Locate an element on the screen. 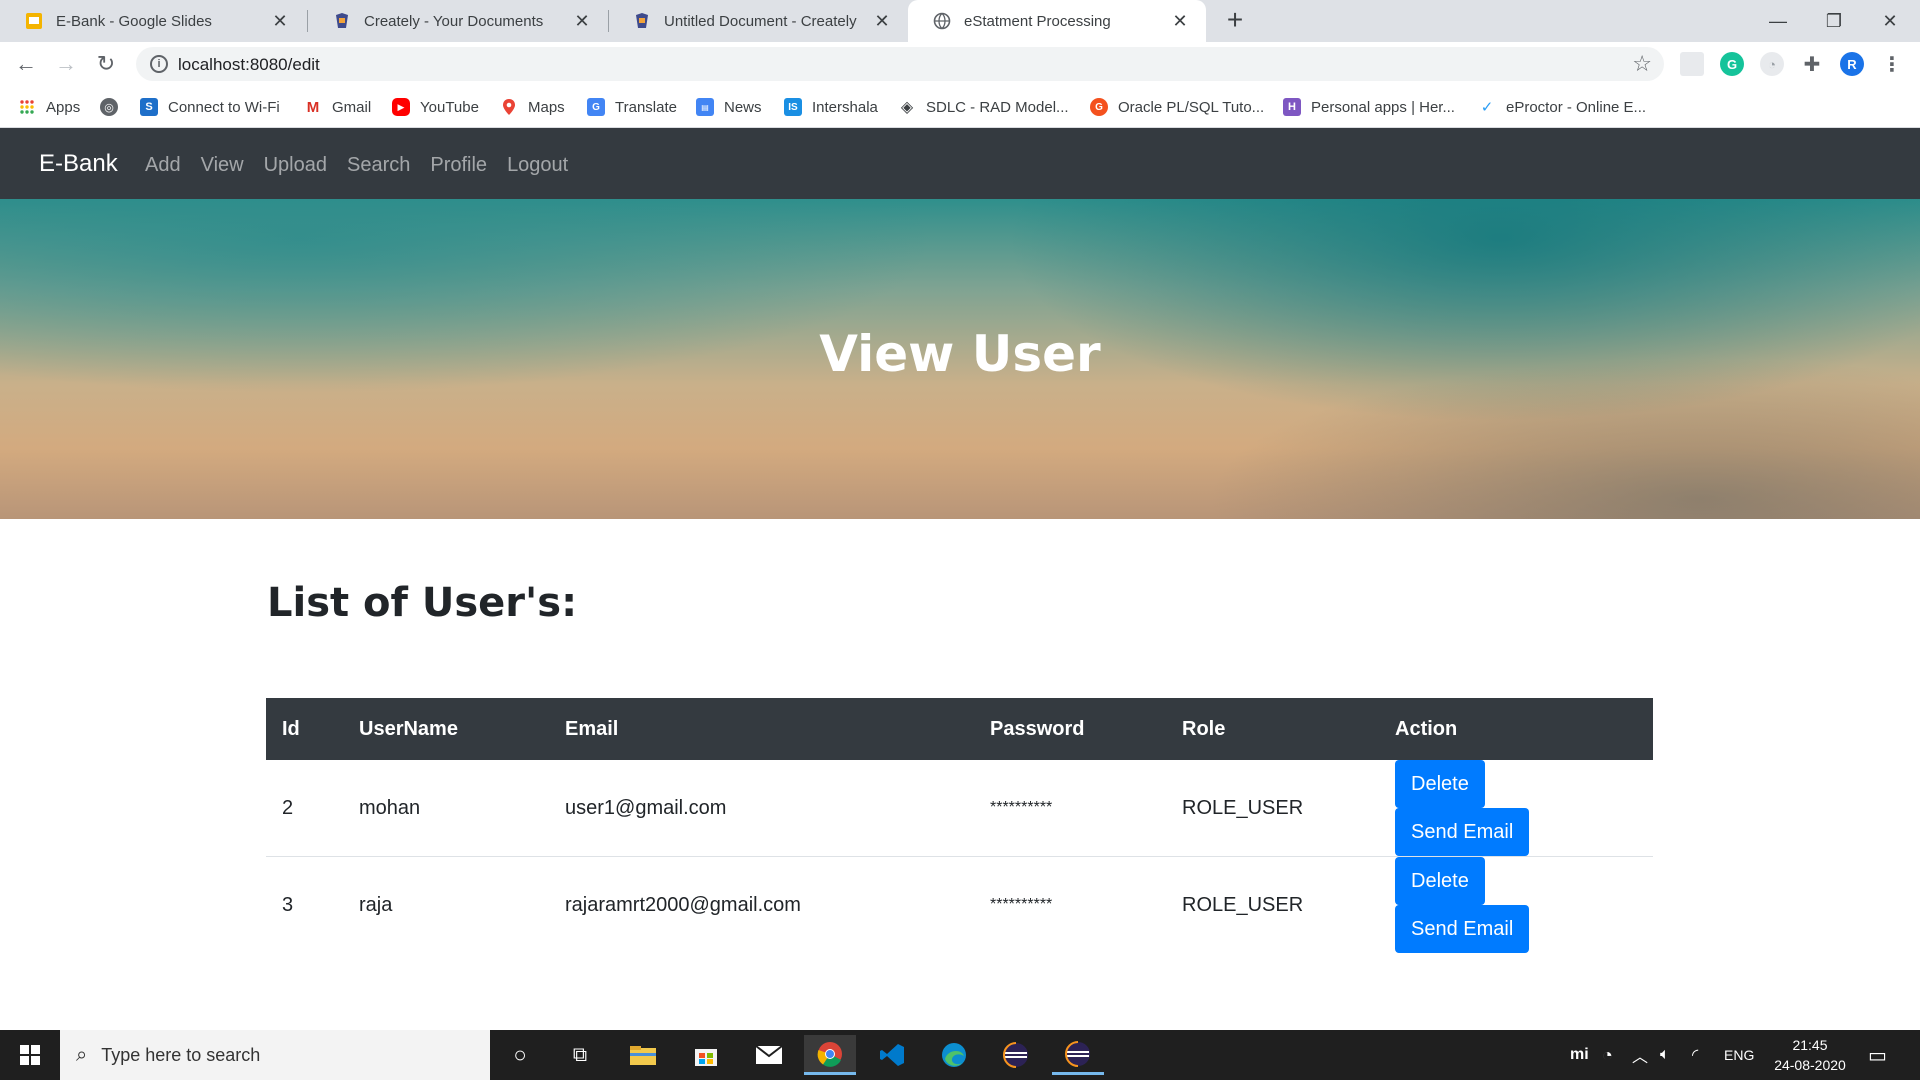 The width and height of the screenshot is (1920, 1080). address-bar: i localhost:8080/edit ☆ is located at coordinates (900, 64).